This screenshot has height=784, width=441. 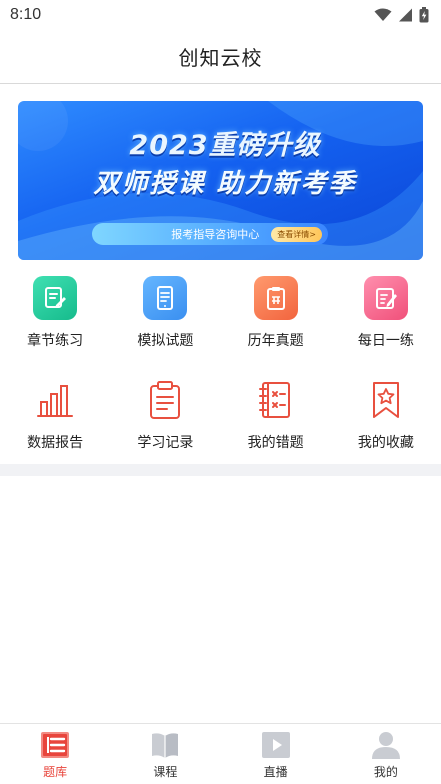 I want to click on page-title: 创知云校, so click(x=220, y=58).